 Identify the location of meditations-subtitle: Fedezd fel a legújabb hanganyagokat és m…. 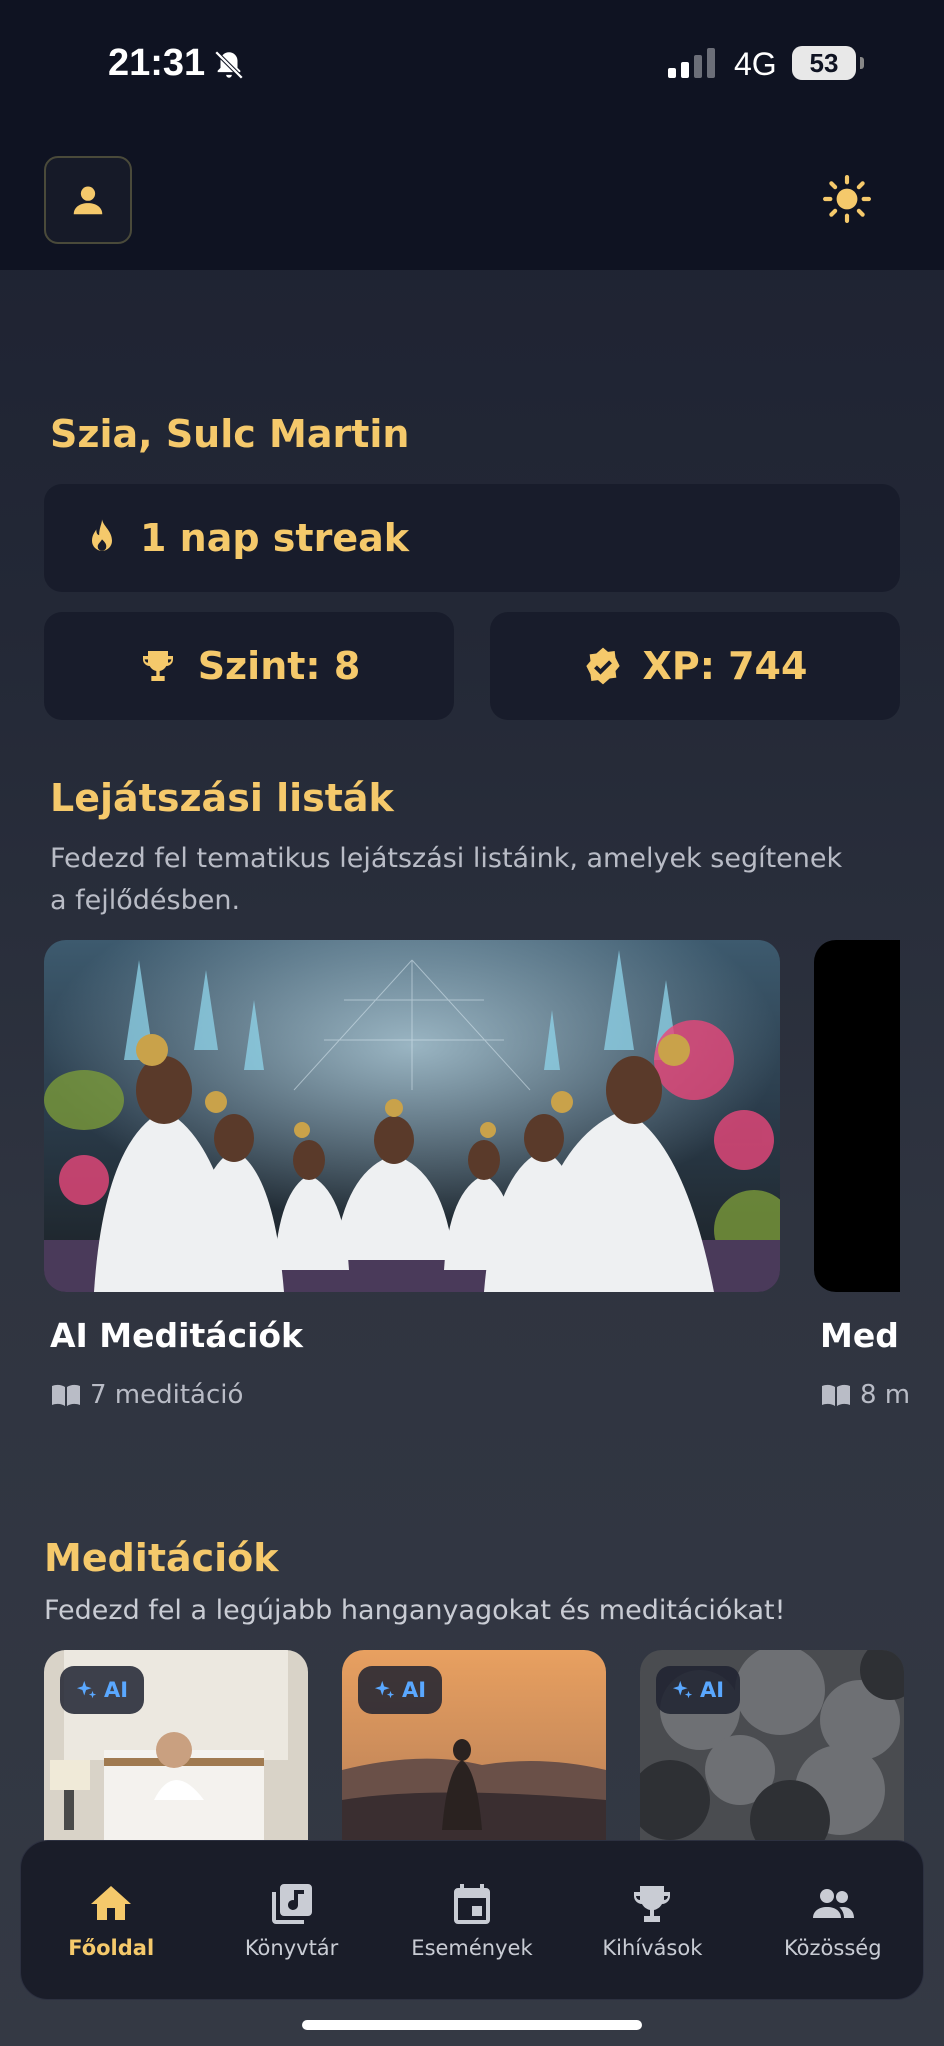
(415, 1610).